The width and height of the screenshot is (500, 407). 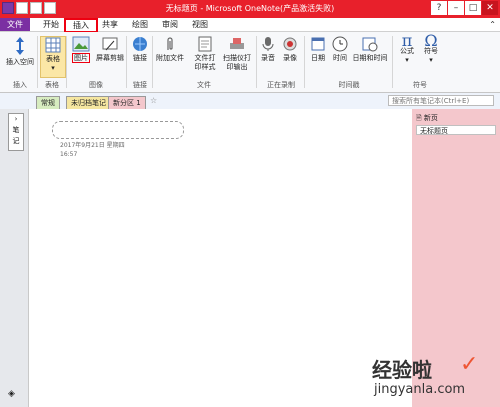 I want to click on notebook-nav-pane: › 笔记 ◈, so click(x=14, y=258).